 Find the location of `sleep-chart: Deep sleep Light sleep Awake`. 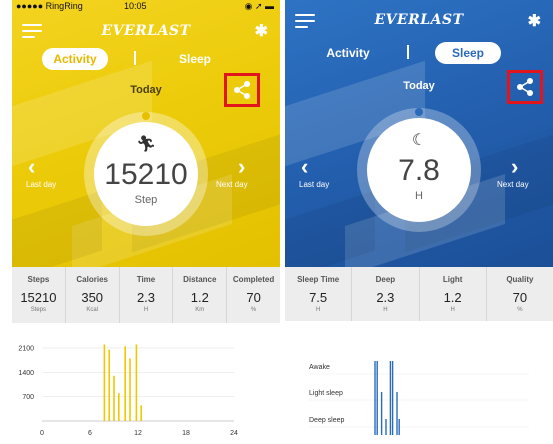

sleep-chart: Deep sleep Light sleep Awake is located at coordinates (419, 389).